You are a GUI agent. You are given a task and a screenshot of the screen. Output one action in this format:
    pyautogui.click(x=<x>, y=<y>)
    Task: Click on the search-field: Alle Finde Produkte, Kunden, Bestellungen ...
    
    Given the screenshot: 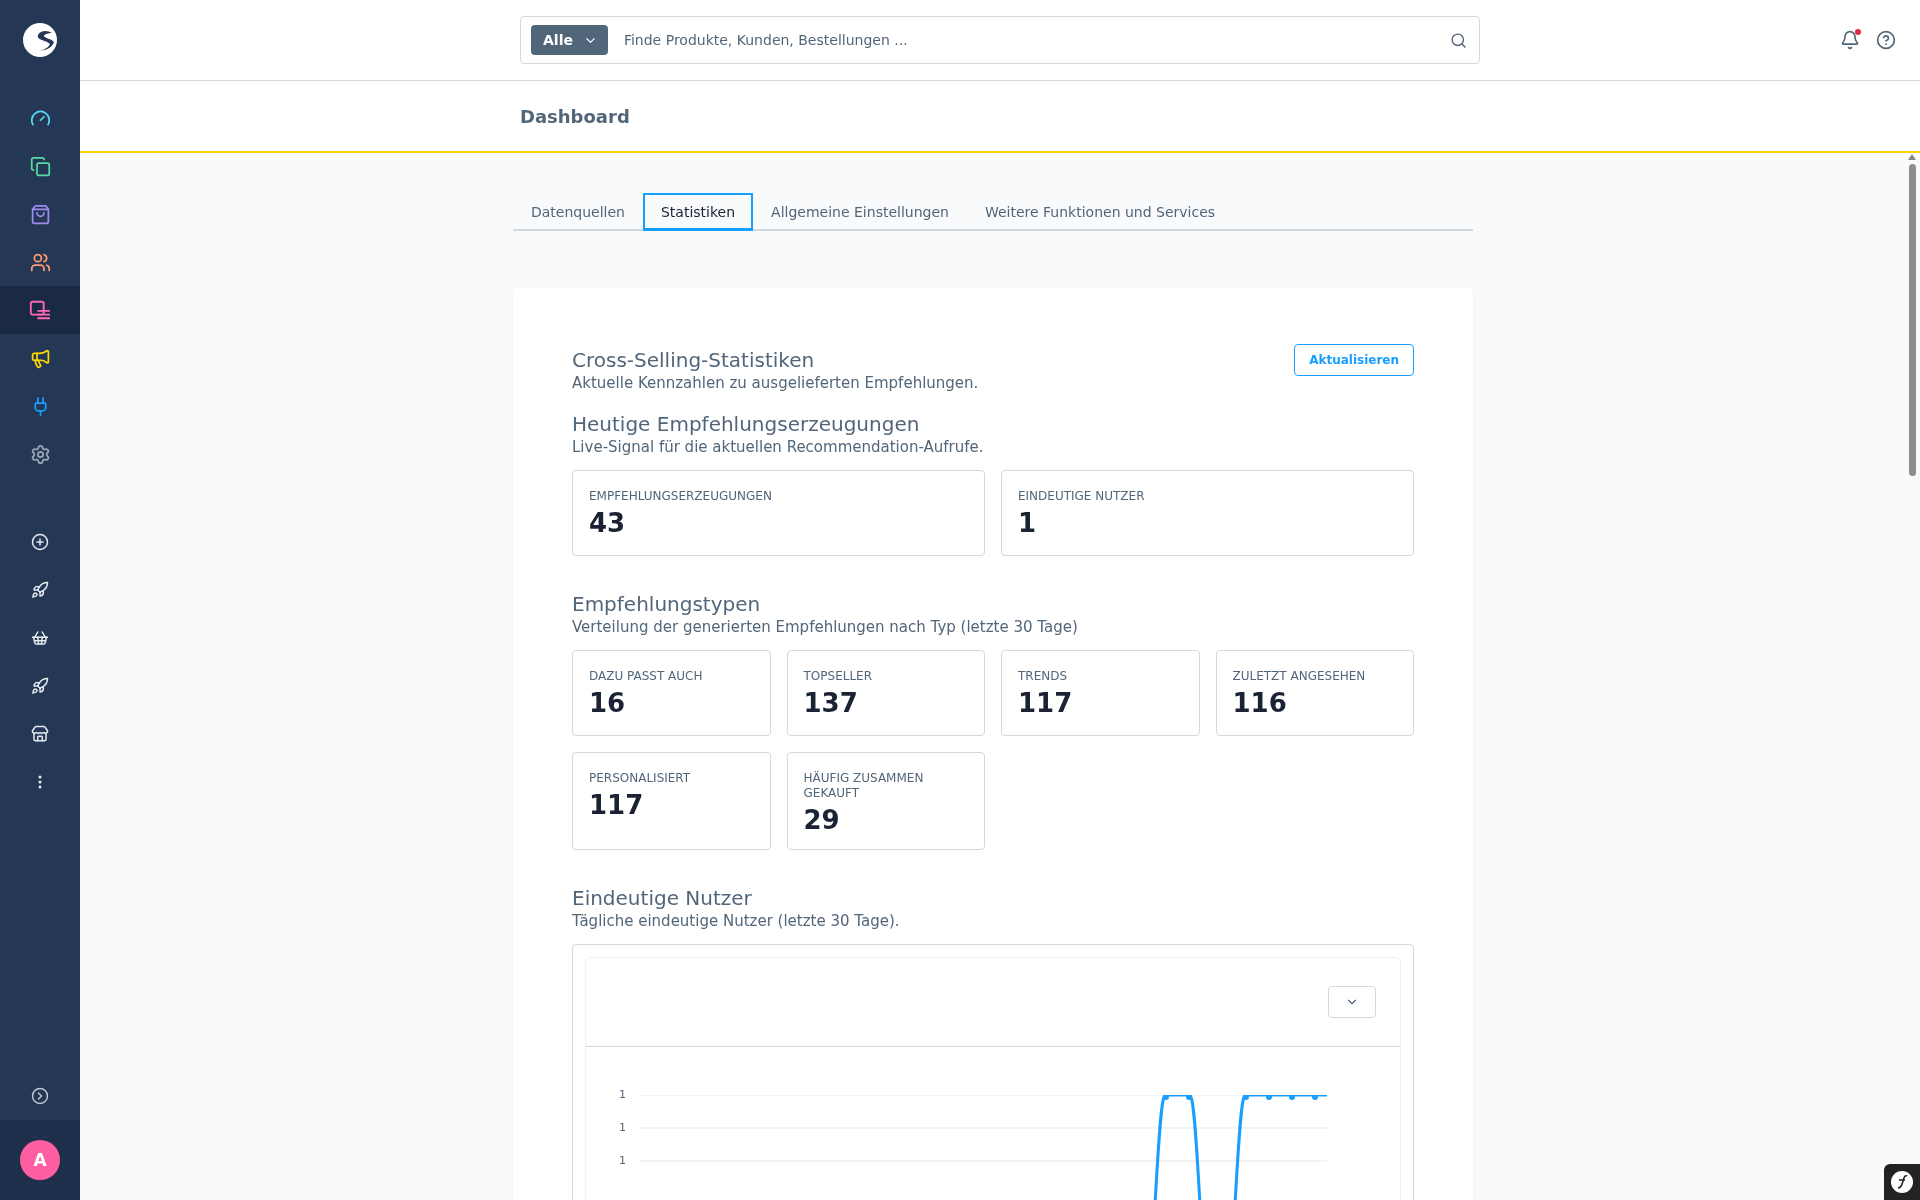 What is the action you would take?
    pyautogui.click(x=1000, y=40)
    